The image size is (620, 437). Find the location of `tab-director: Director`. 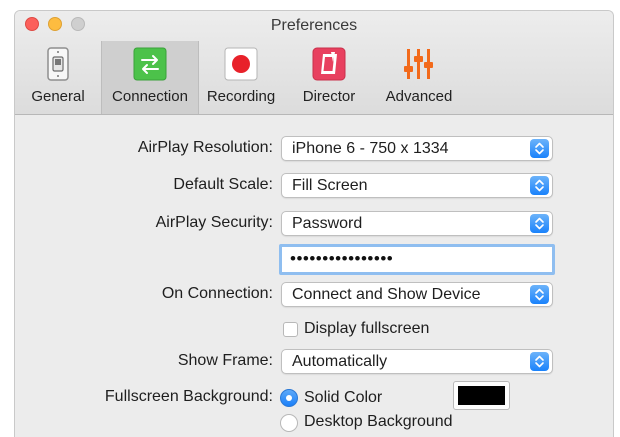

tab-director: Director is located at coordinates (329, 77).